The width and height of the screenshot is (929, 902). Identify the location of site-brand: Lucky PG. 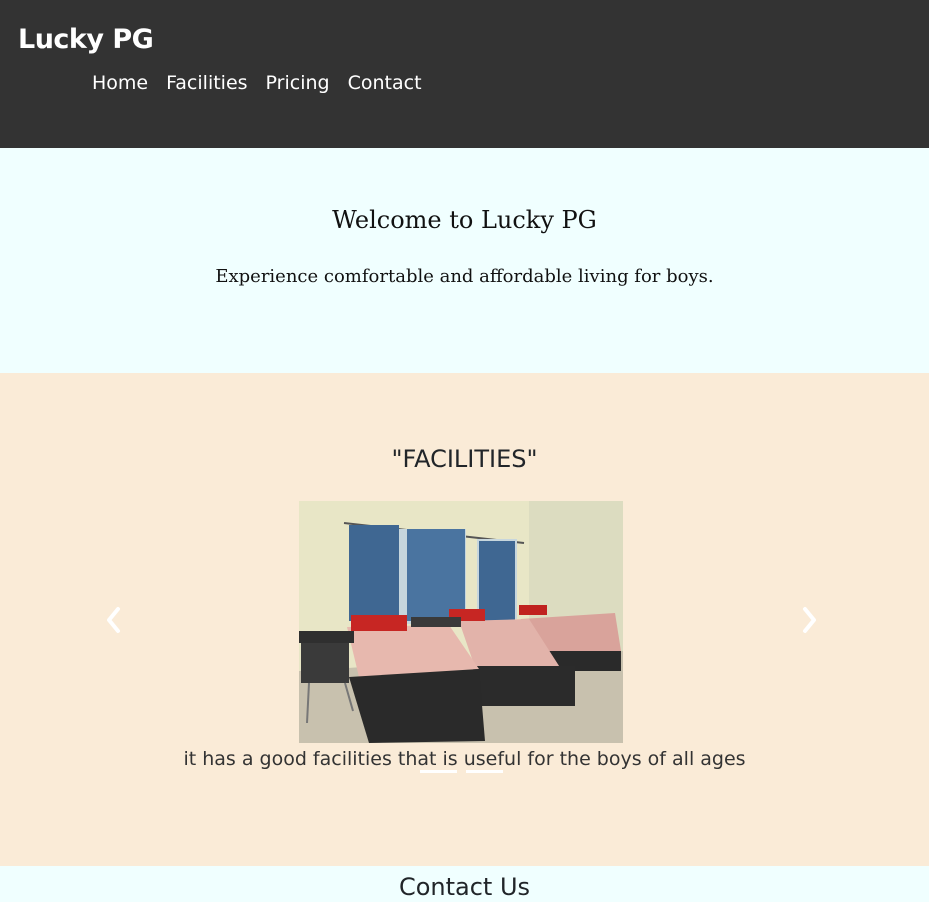
(86, 39).